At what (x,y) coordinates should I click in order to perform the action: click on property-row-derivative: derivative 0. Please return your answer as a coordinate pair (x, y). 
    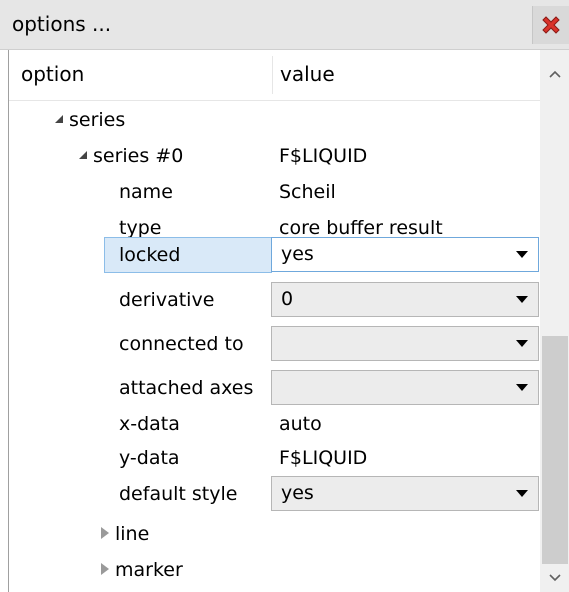
    Looking at the image, I should click on (274, 300).